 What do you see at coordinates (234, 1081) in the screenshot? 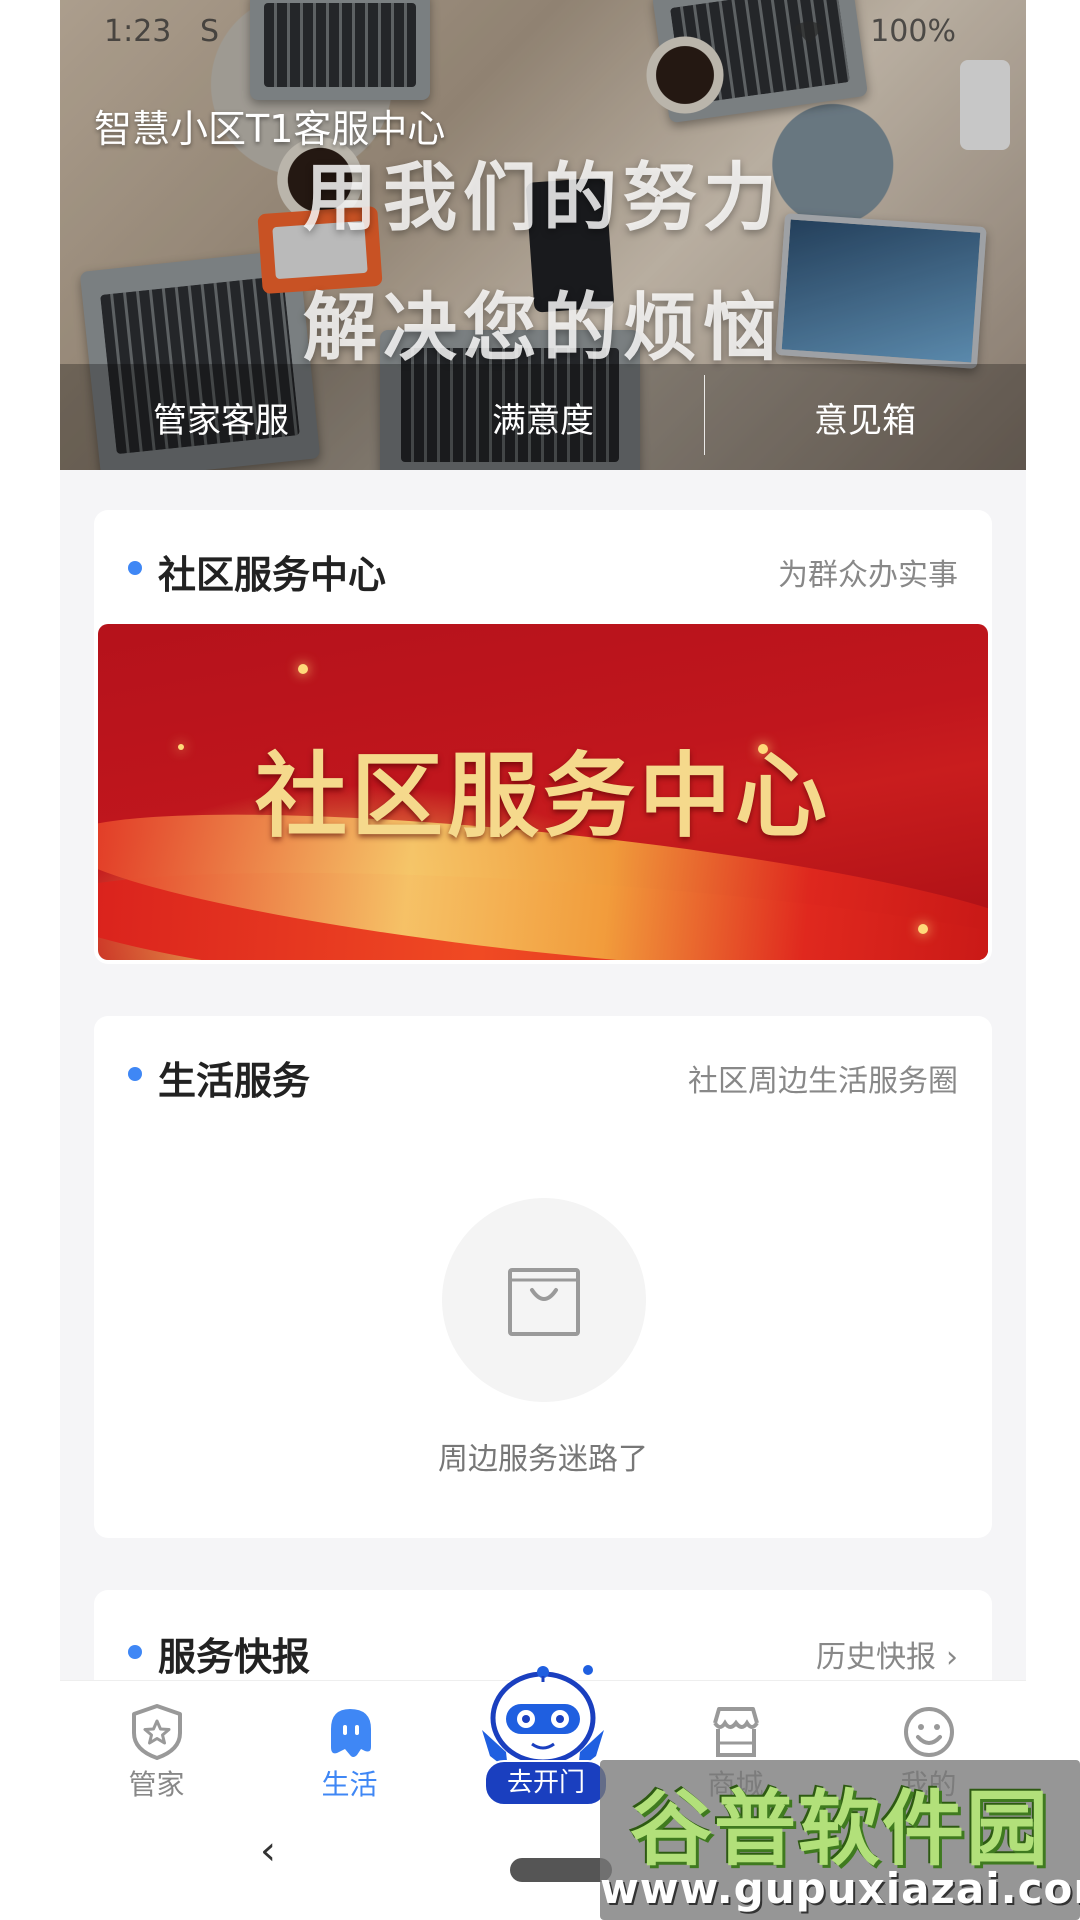
I see `section-title: 生活服务` at bounding box center [234, 1081].